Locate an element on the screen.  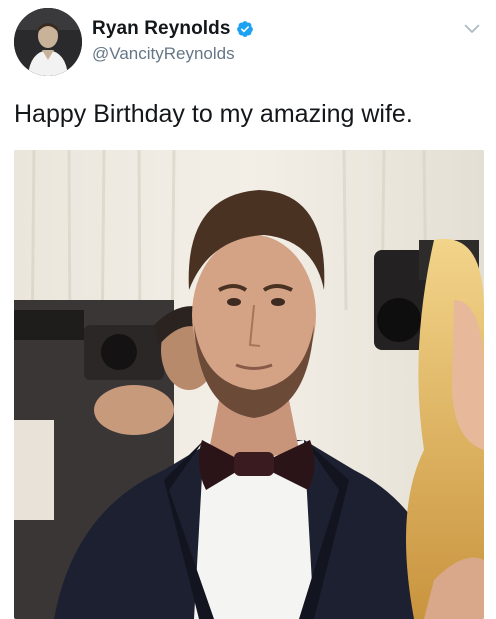
author-name-row: Ryan Reynolds is located at coordinates (173, 29).